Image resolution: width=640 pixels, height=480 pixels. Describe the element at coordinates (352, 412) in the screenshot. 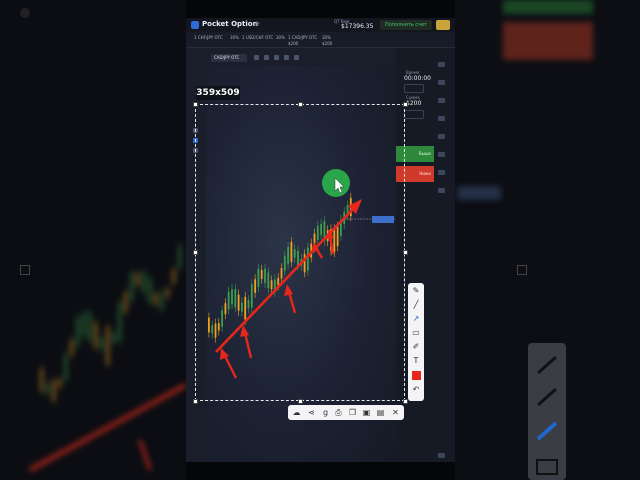

I see `copy-icon: ❐` at that location.